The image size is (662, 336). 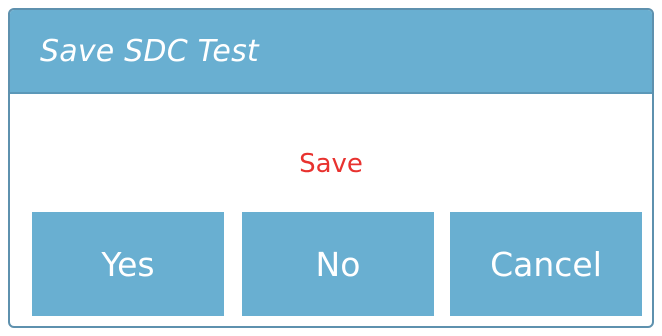 What do you see at coordinates (149, 51) in the screenshot?
I see `dialog-title: Save SDC Test` at bounding box center [149, 51].